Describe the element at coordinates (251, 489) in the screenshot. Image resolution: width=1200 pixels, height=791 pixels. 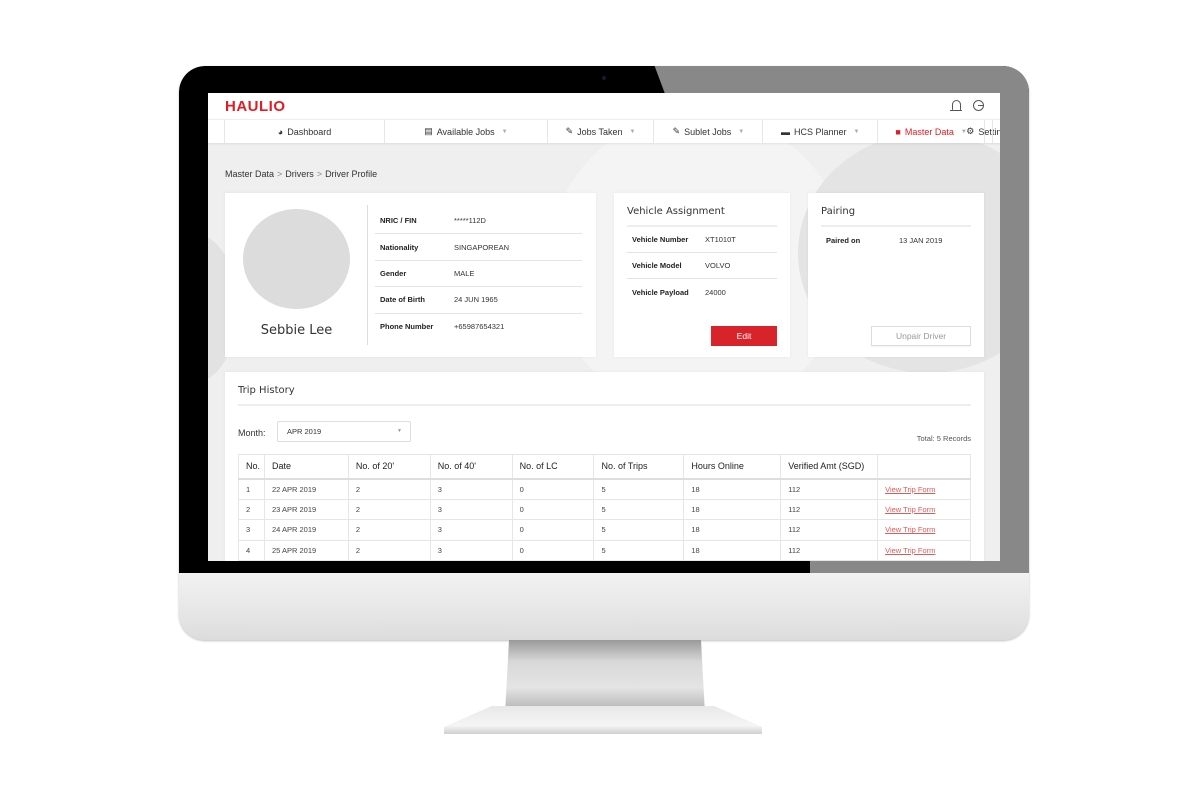
I see `table-cell: 1` at that location.